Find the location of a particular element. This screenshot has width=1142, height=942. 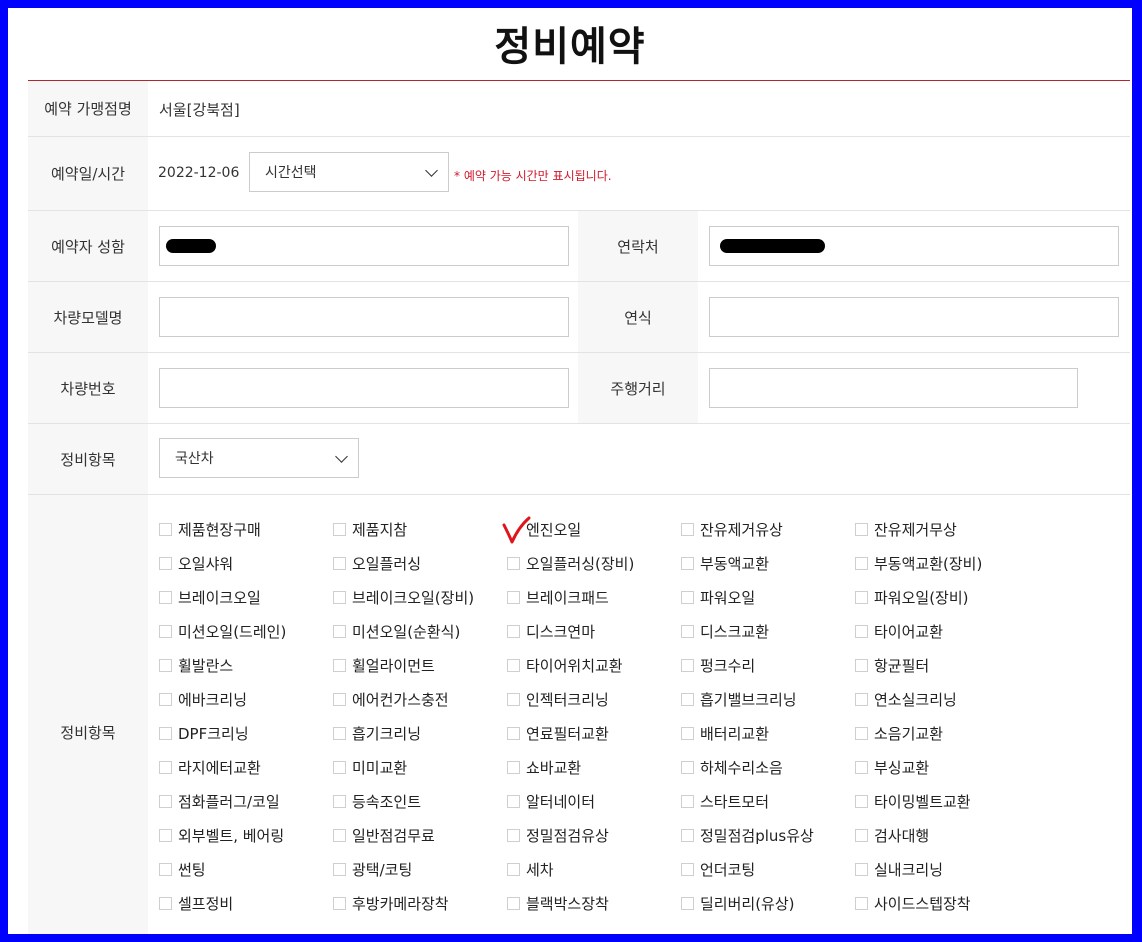

service-option: 라지에터교환 is located at coordinates (210, 767).